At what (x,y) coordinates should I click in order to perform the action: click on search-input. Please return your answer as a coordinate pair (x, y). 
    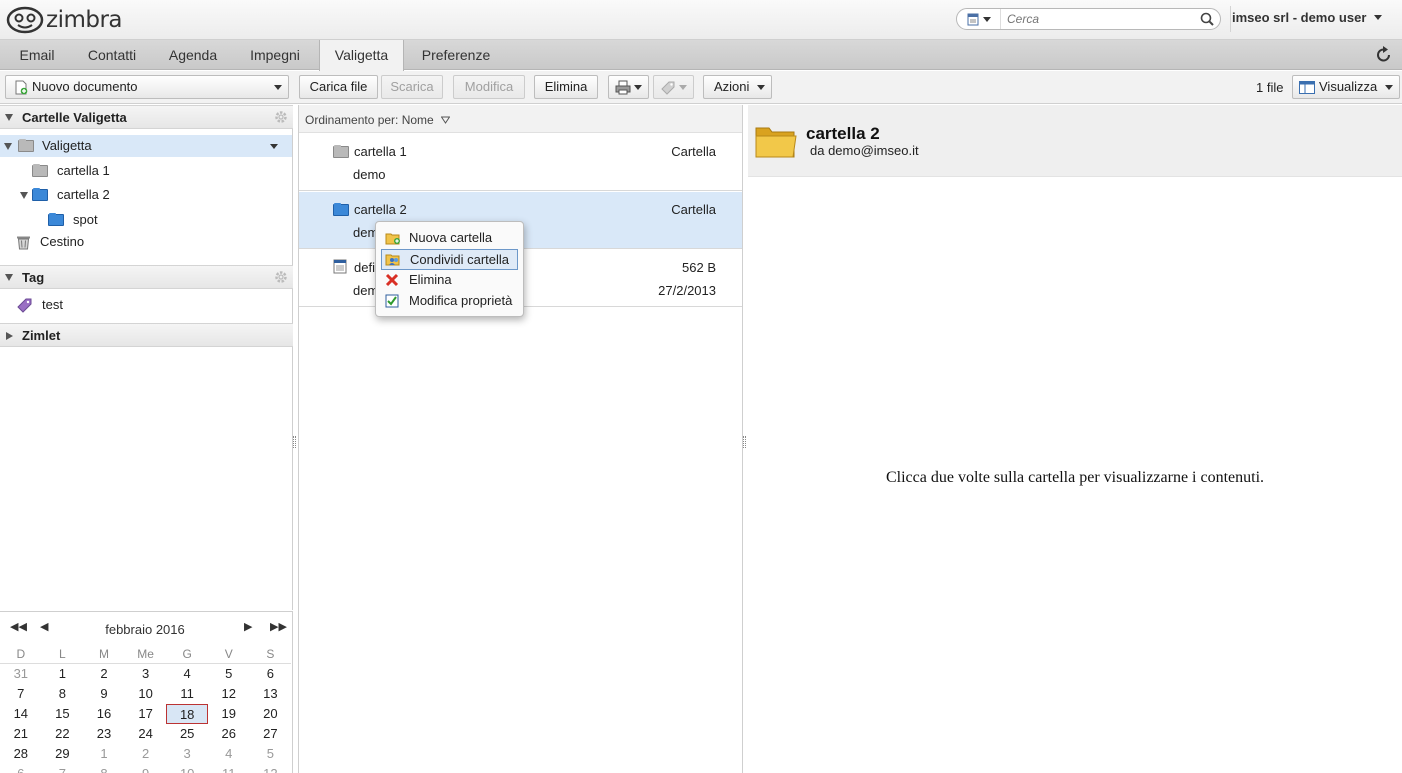
    Looking at the image, I should click on (1096, 19).